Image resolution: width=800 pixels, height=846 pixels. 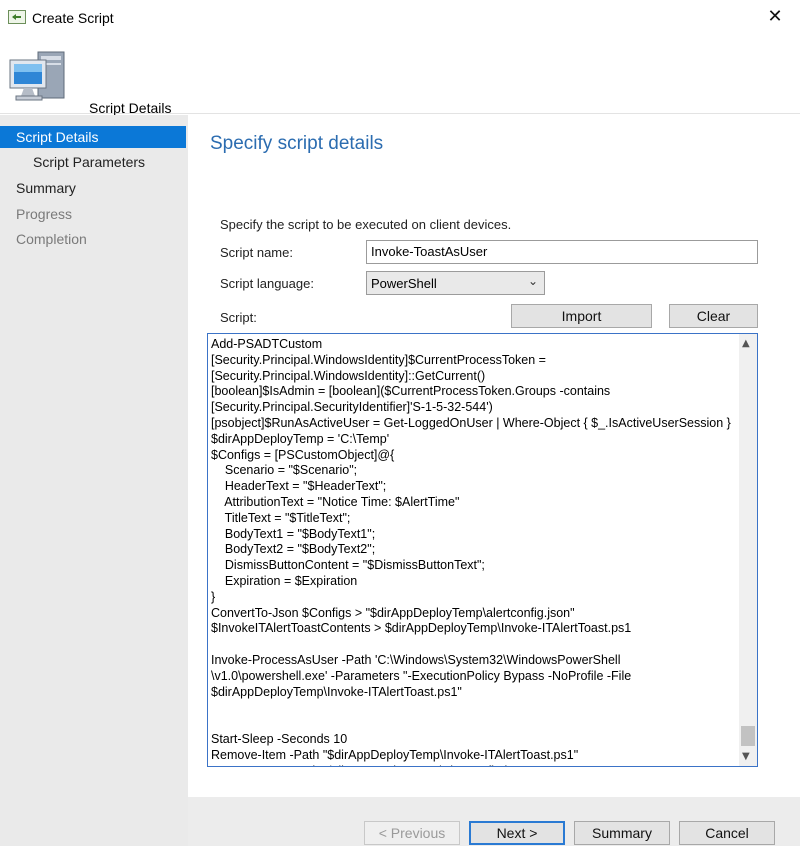 What do you see at coordinates (44, 214) in the screenshot?
I see `sidebar-item-progress: Progress` at bounding box center [44, 214].